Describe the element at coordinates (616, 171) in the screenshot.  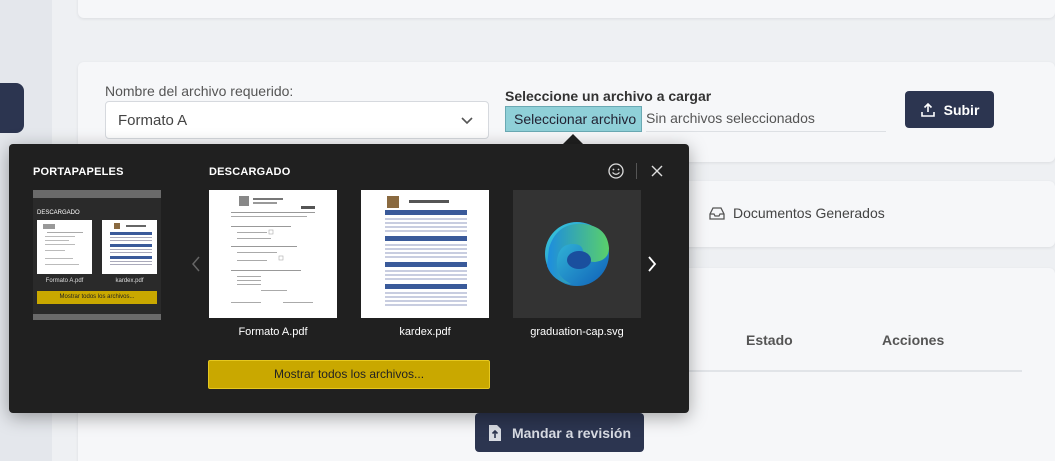
I see `smiley-icon` at that location.